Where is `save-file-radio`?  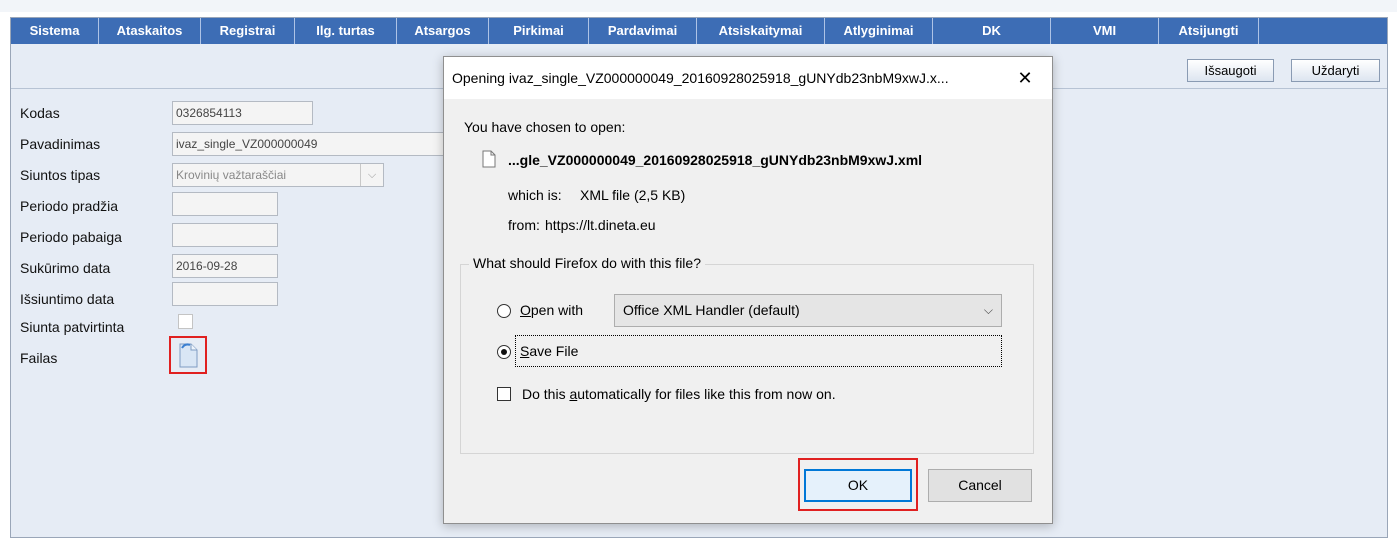 save-file-radio is located at coordinates (504, 352).